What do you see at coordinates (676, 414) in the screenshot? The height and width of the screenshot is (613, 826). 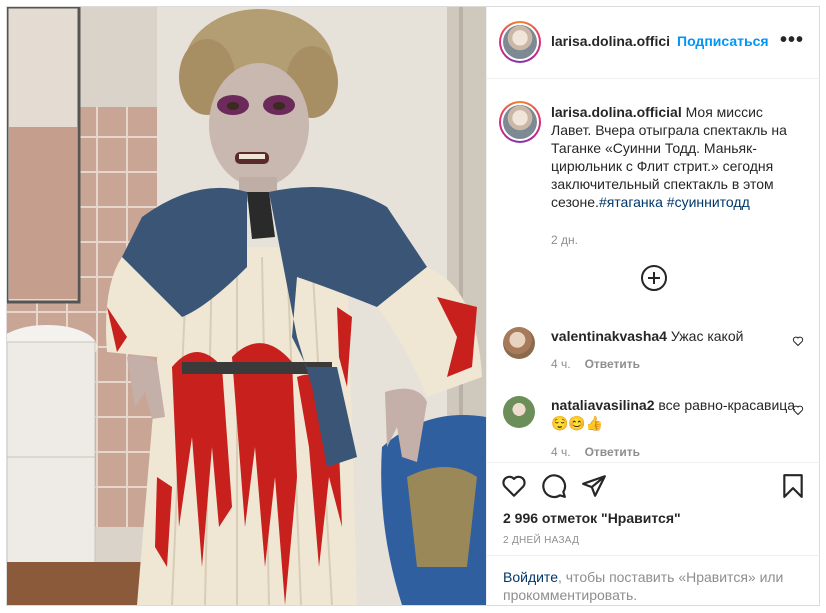 I see `comment-text: nataliavasilina2 все равно-красавица😌😊👍` at bounding box center [676, 414].